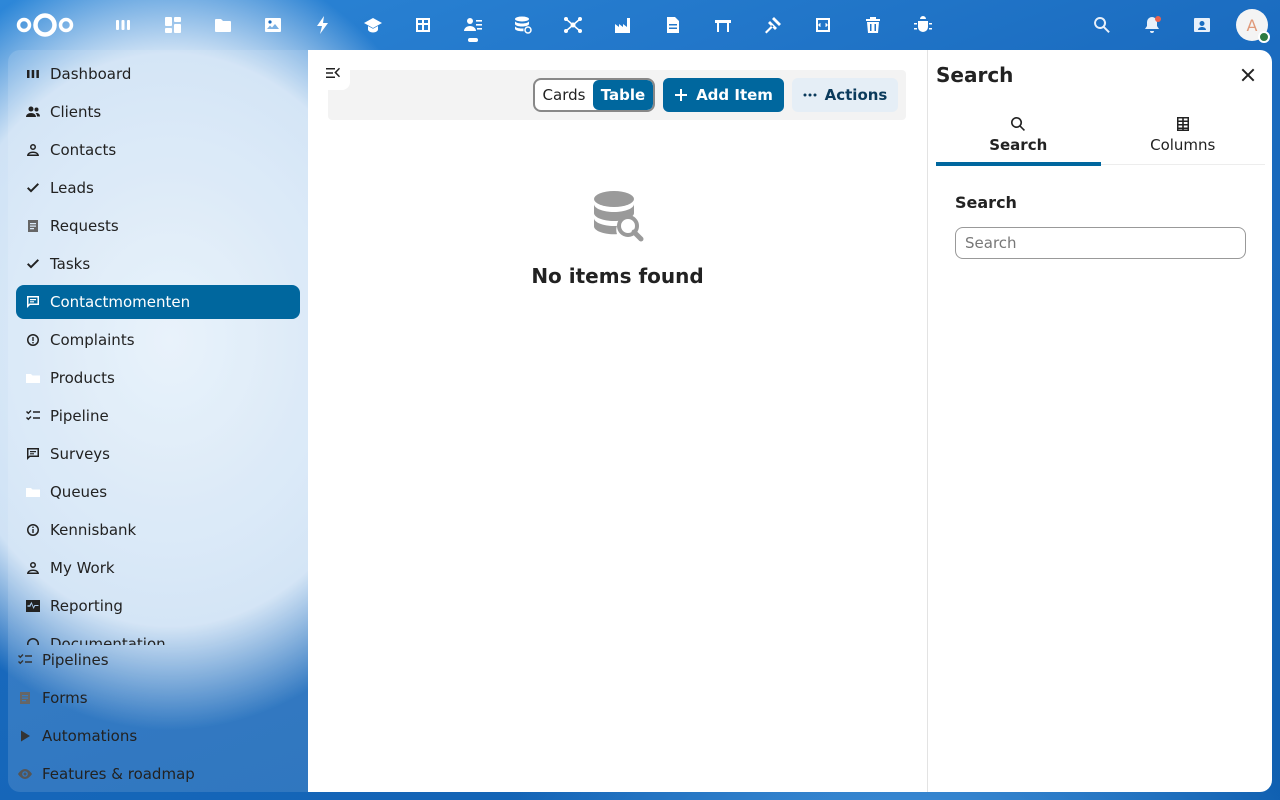 Image resolution: width=1280 pixels, height=800 pixels. I want to click on search-section-label: Search, so click(986, 202).